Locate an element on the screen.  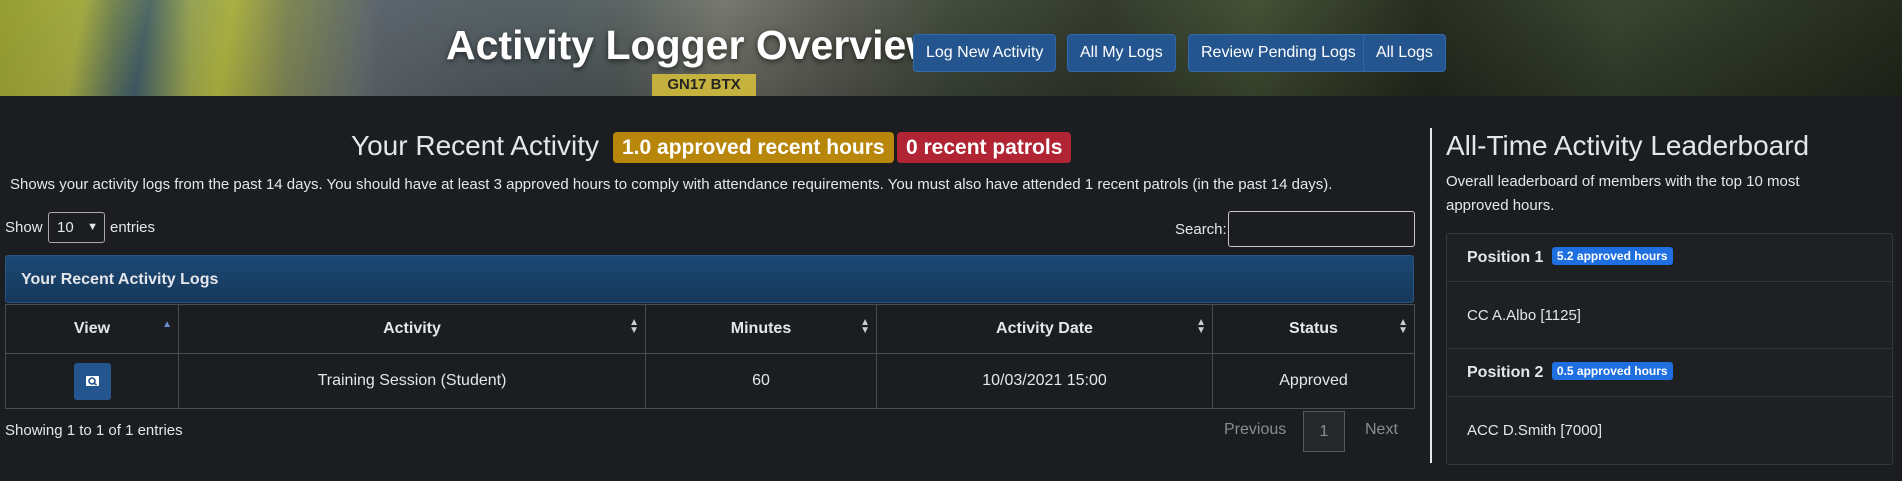
view-log-button is located at coordinates (92, 381).